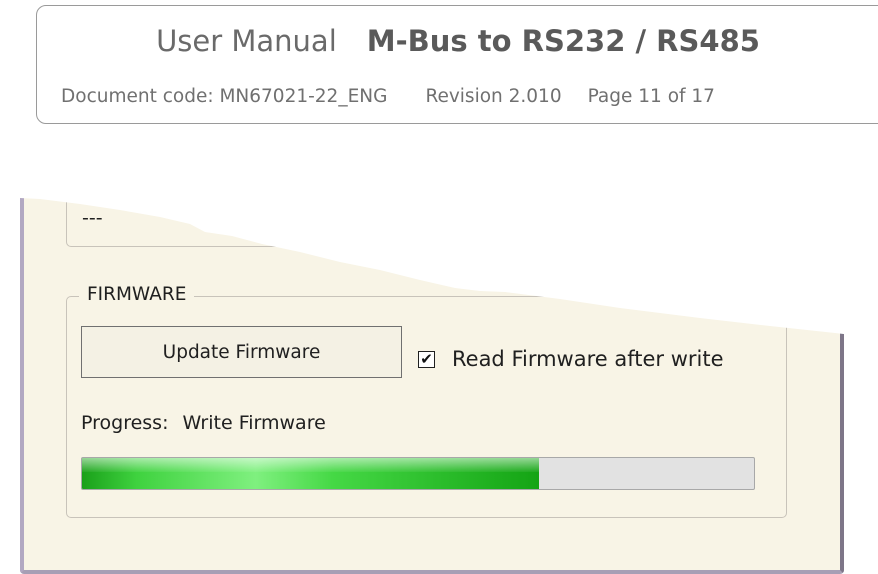 This screenshot has height=574, width=878. Describe the element at coordinates (224, 96) in the screenshot. I see `document-code: Document code: MN67021-22_ENG` at that location.